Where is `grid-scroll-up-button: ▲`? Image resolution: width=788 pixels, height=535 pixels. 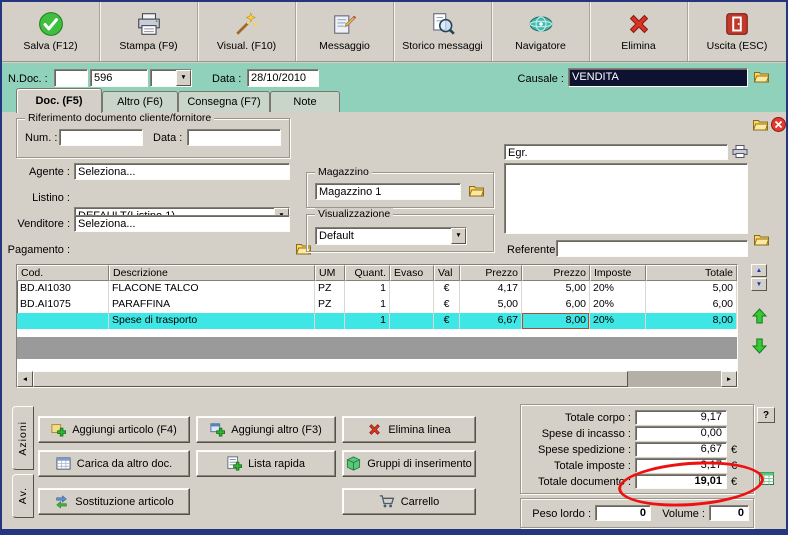 grid-scroll-up-button: ▲ is located at coordinates (759, 270).